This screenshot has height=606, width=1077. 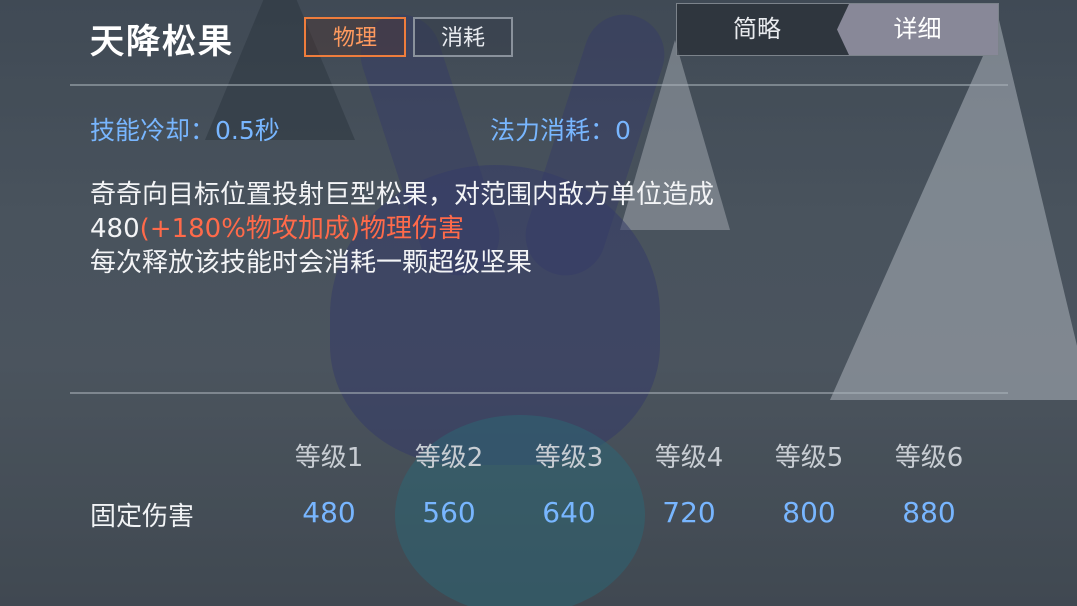 I want to click on cooldown-stat: 技能冷却：0.5秒, so click(x=185, y=130).